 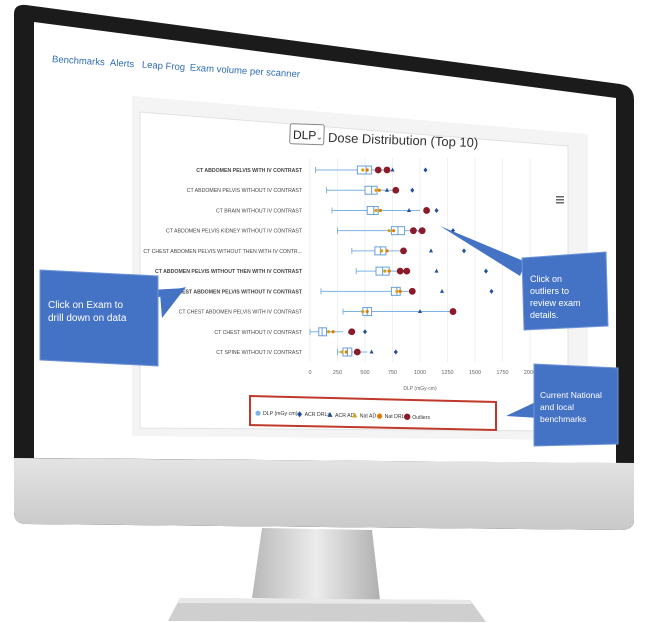 What do you see at coordinates (337, 373) in the screenshot?
I see `x-tick-label: 250` at bounding box center [337, 373].